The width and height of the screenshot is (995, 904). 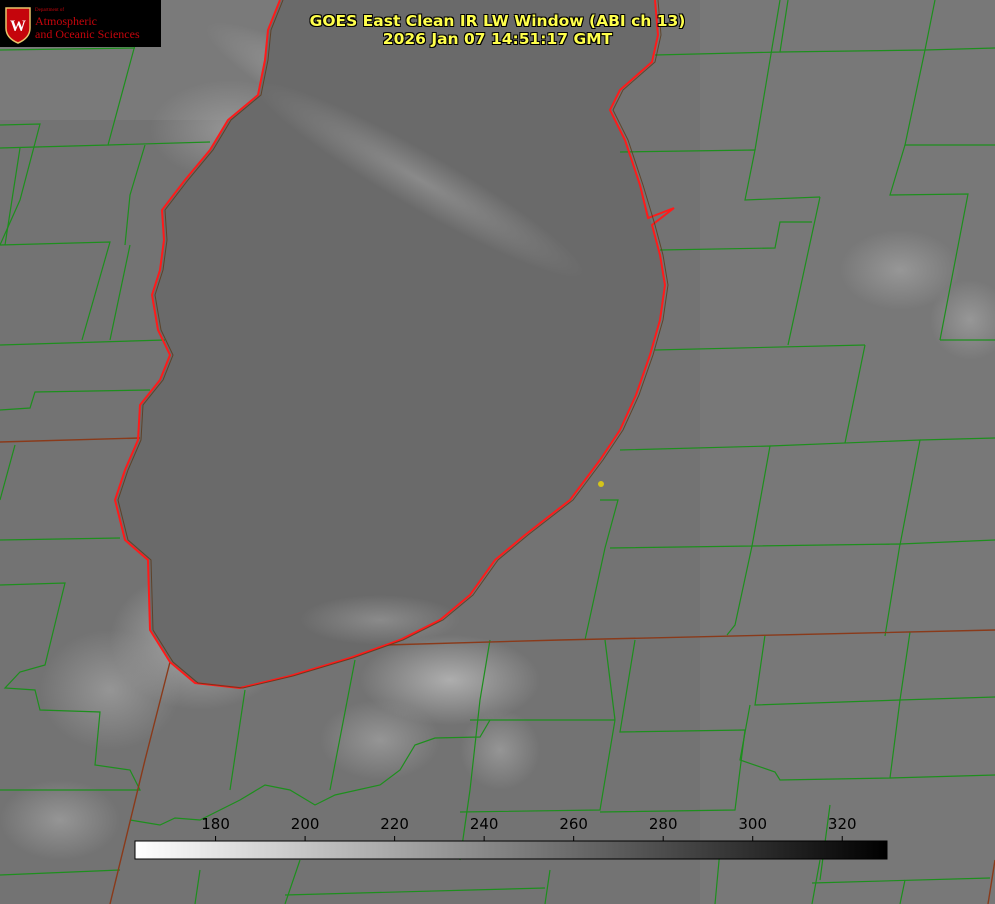 I want to click on colorbar-tick-label: 240, so click(x=484, y=824).